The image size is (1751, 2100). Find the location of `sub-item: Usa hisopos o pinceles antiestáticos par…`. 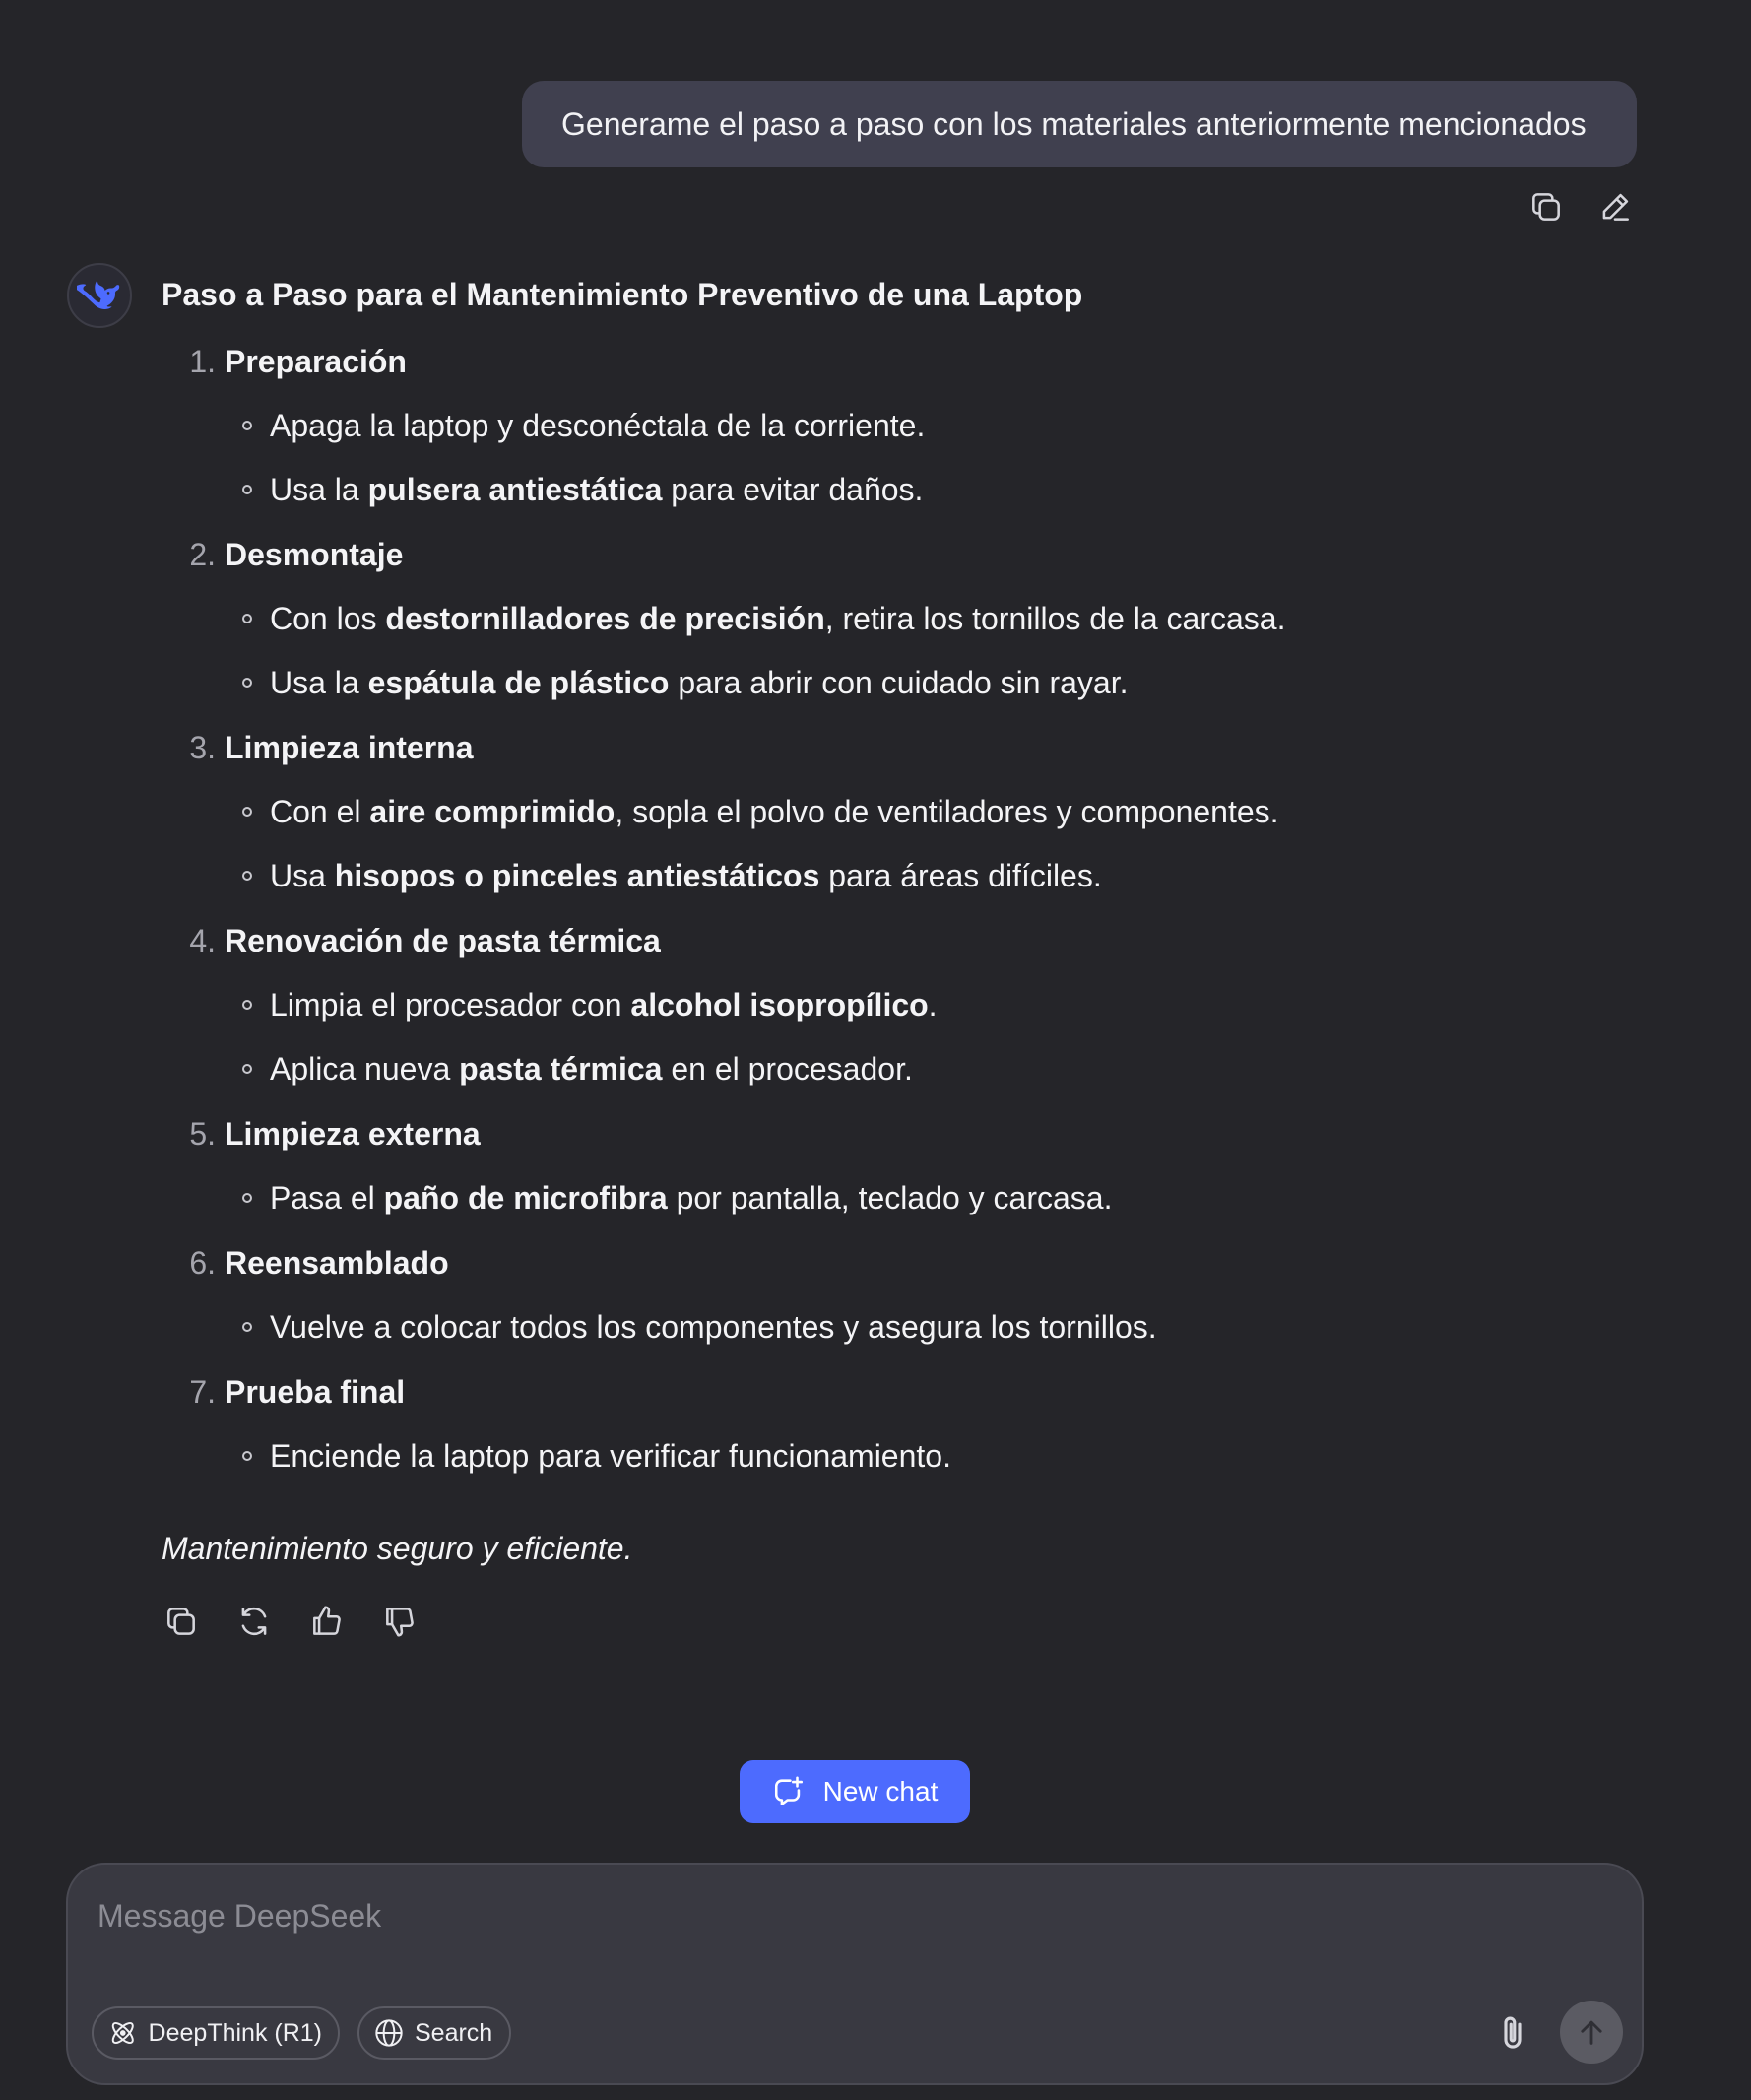

sub-item: Usa hisopos o pinceles antiestáticos par… is located at coordinates (900, 876).